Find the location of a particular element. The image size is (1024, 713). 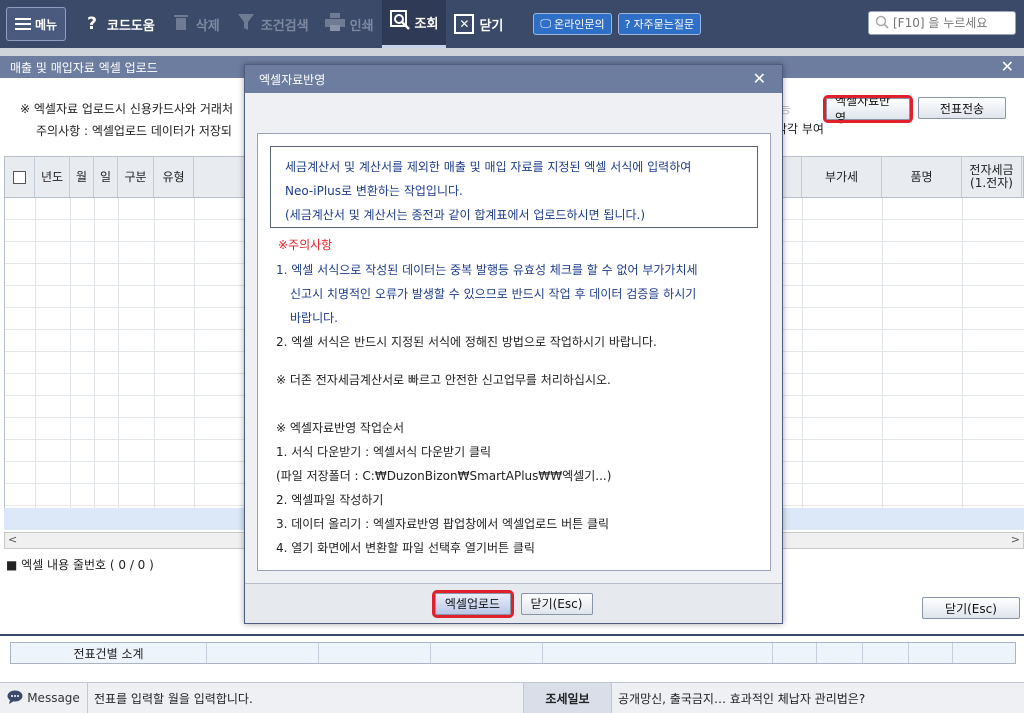

print-button: 인쇄 is located at coordinates (349, 24).